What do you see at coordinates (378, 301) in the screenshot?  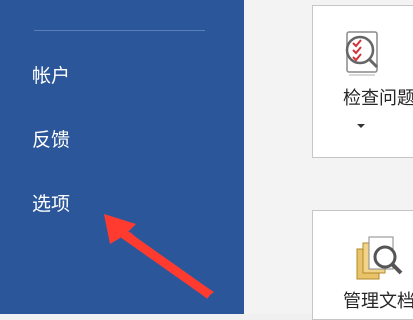 I see `manage-document-label: 管理文档` at bounding box center [378, 301].